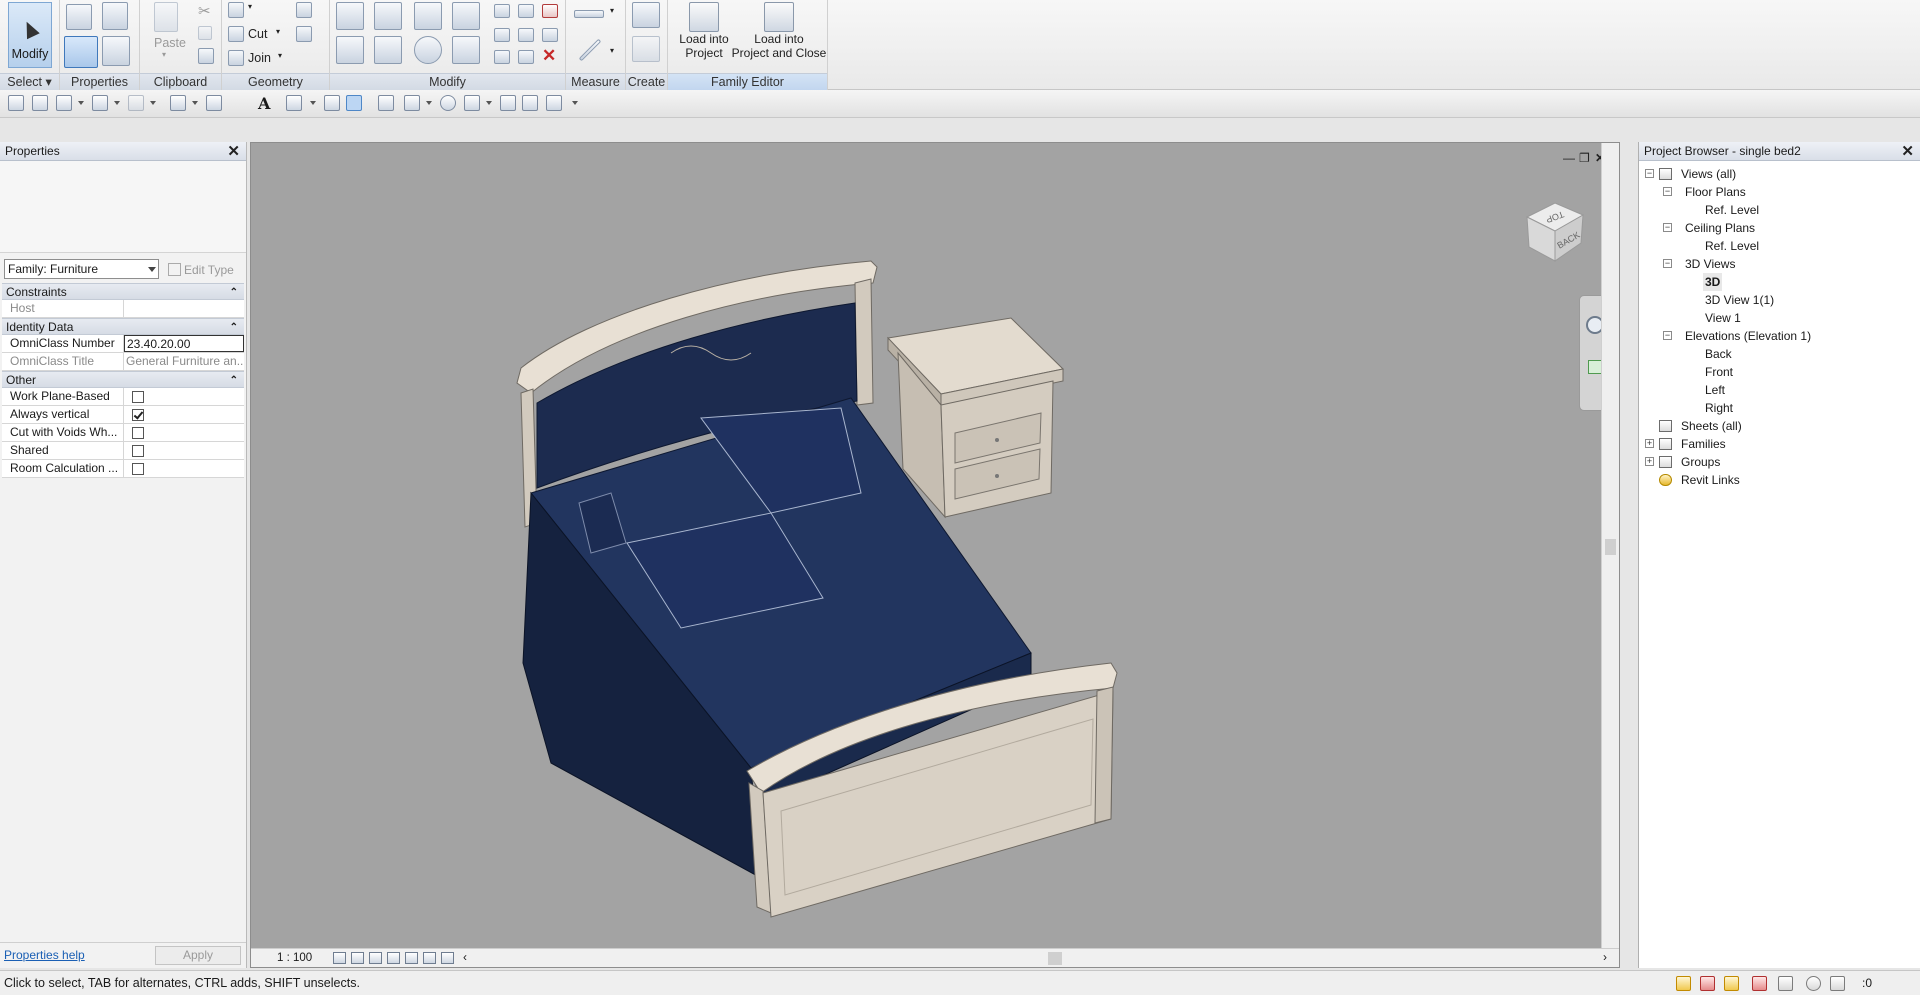 This screenshot has width=1920, height=995. Describe the element at coordinates (1779, 228) in the screenshot. I see `tree-node-ceiling-plans: − Ceiling Plans` at that location.